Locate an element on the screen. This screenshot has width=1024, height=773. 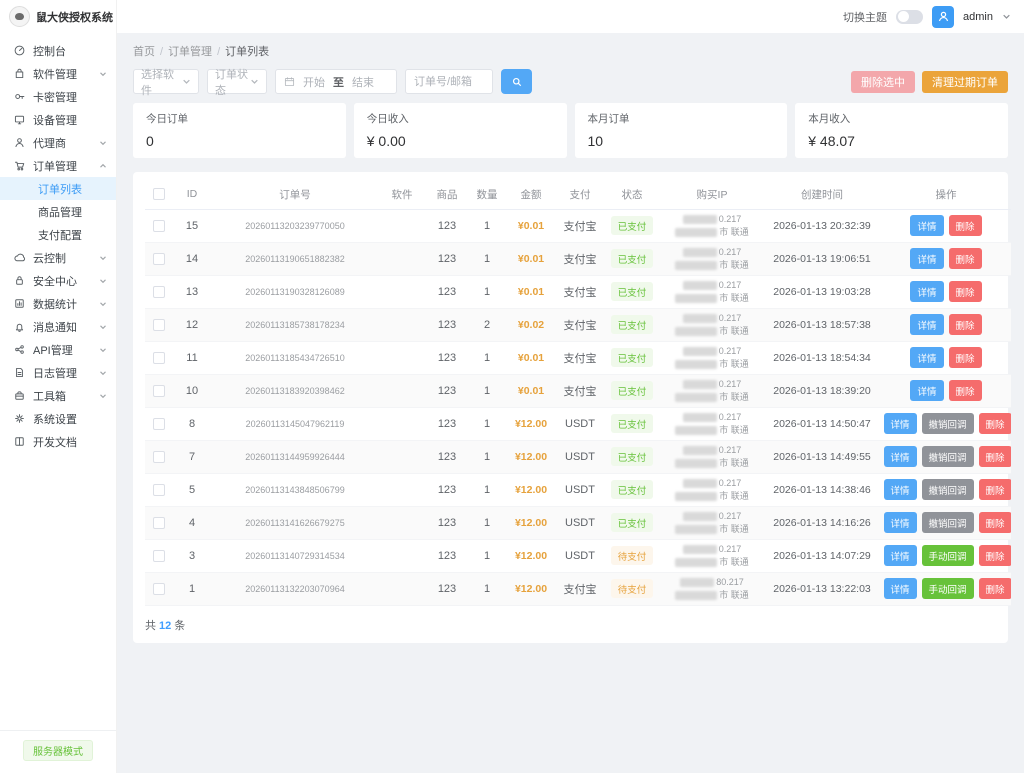
sidebar-item-label: 安全中心 is located at coordinates (55, 281).